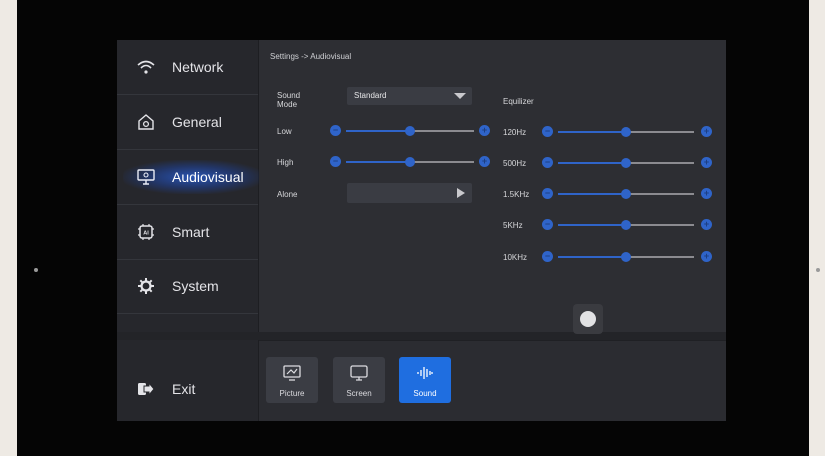 This screenshot has width=825, height=456. What do you see at coordinates (513, 225) in the screenshot?
I see `eq-band-label: 5KHz` at bounding box center [513, 225].